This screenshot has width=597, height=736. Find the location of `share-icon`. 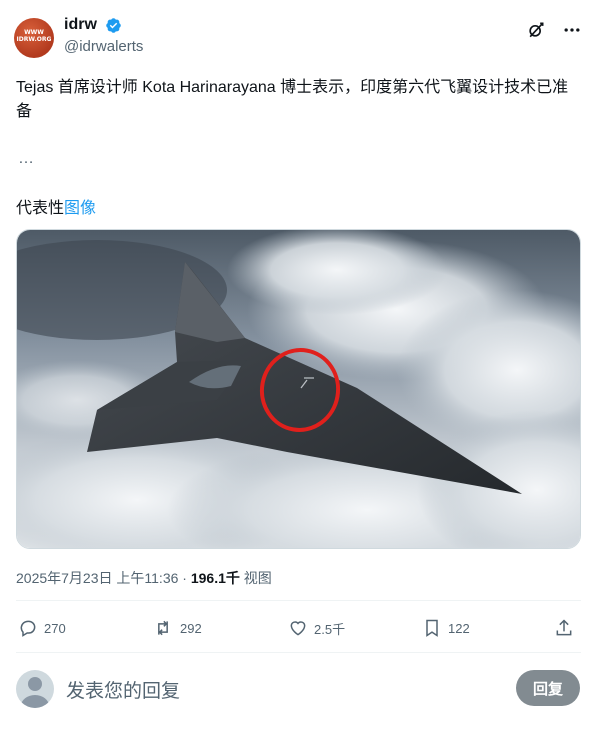

share-icon is located at coordinates (564, 628).